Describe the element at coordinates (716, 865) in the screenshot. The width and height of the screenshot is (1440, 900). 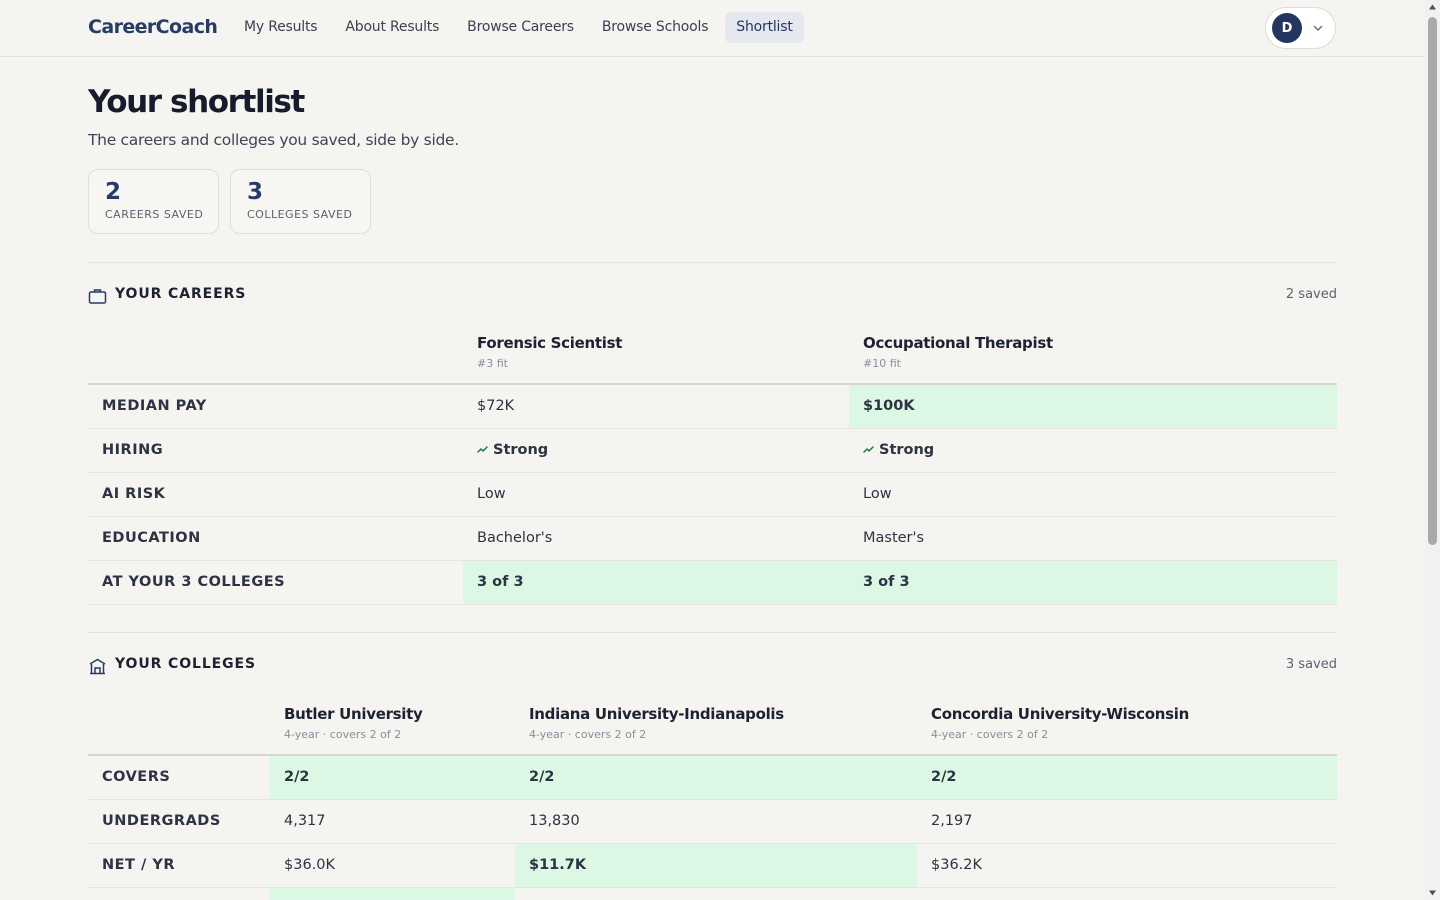
I see `table-cell-best: $11.7K` at that location.